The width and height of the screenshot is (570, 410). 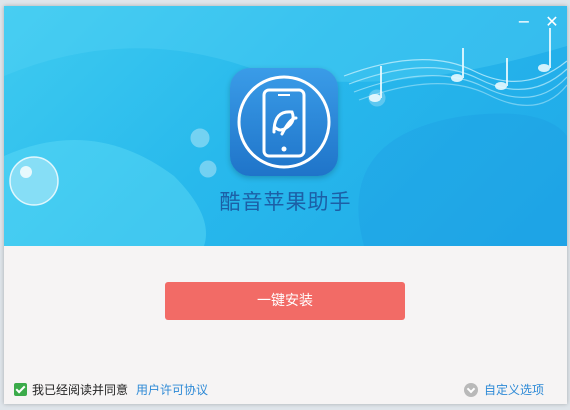 What do you see at coordinates (285, 202) in the screenshot?
I see `app-title: 酷音苹果助手` at bounding box center [285, 202].